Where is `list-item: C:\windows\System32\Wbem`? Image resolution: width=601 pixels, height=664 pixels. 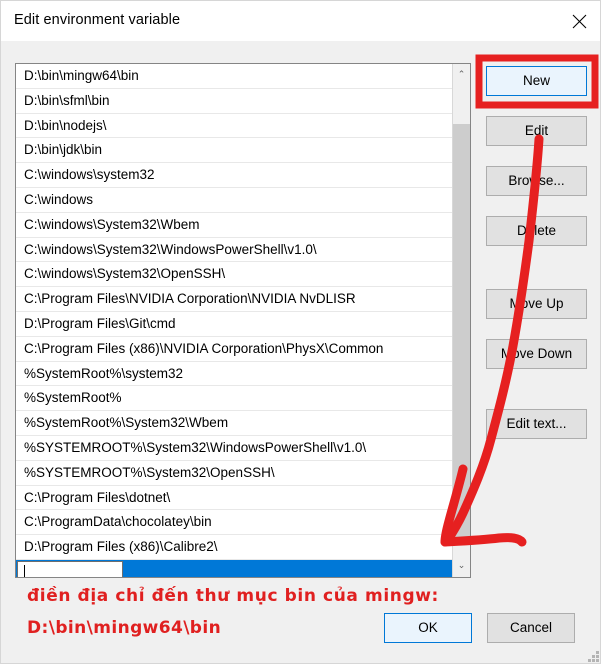 list-item: C:\windows\System32\Wbem is located at coordinates (234, 225).